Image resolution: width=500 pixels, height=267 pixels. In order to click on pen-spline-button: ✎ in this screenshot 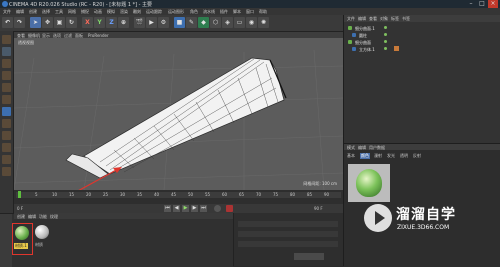, I will do `click(191, 22)`.